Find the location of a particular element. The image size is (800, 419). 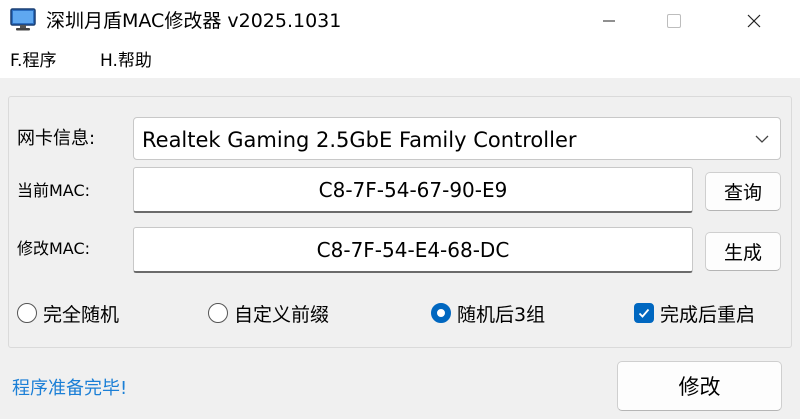

custom-prefix-radio: 自定义前缀 is located at coordinates (268, 313).